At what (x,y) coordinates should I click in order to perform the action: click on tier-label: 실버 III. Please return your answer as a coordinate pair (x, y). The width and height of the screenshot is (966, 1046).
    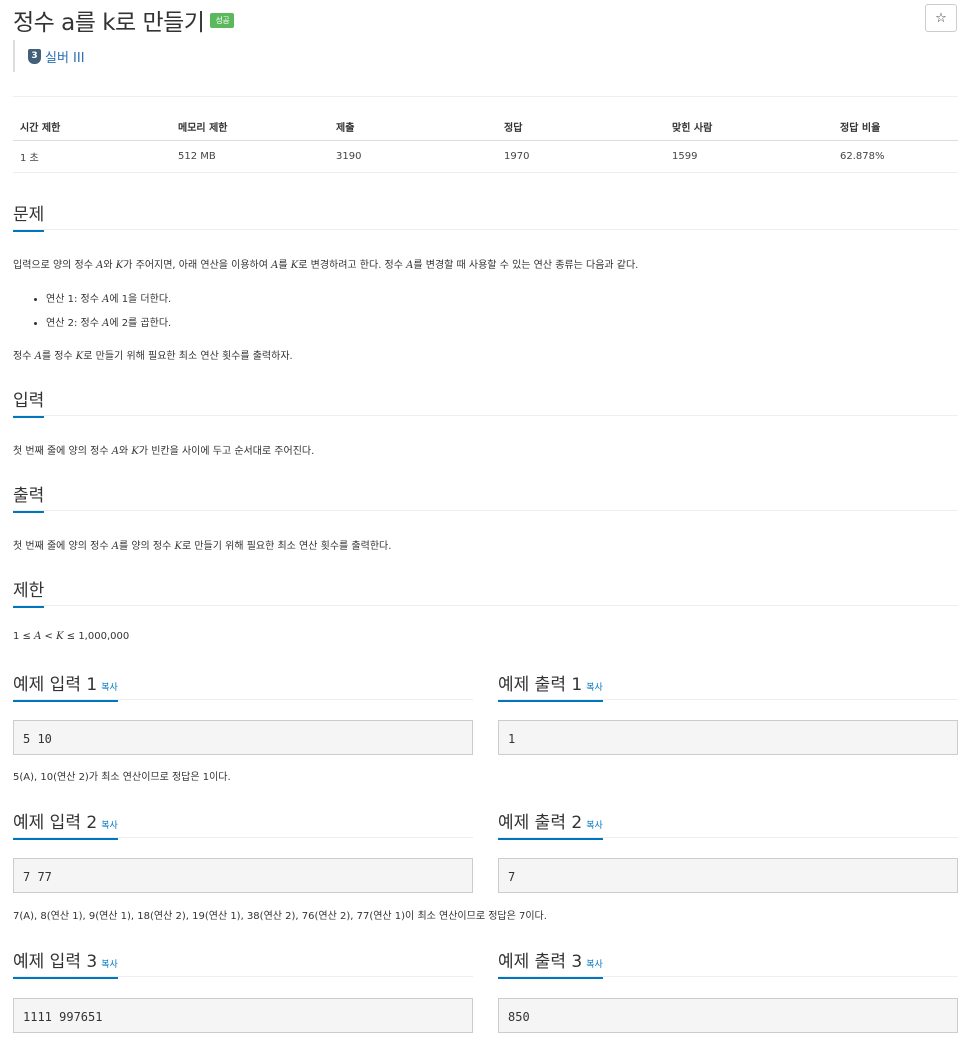
    Looking at the image, I should click on (65, 58).